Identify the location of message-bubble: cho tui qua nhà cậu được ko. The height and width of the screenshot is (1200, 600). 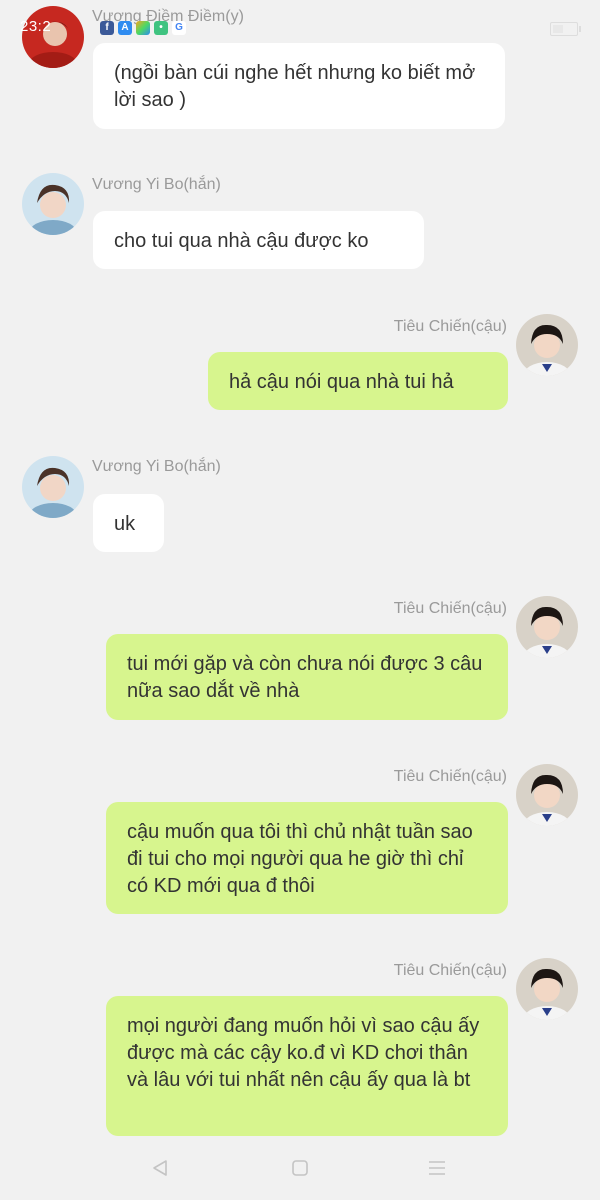
(258, 240).